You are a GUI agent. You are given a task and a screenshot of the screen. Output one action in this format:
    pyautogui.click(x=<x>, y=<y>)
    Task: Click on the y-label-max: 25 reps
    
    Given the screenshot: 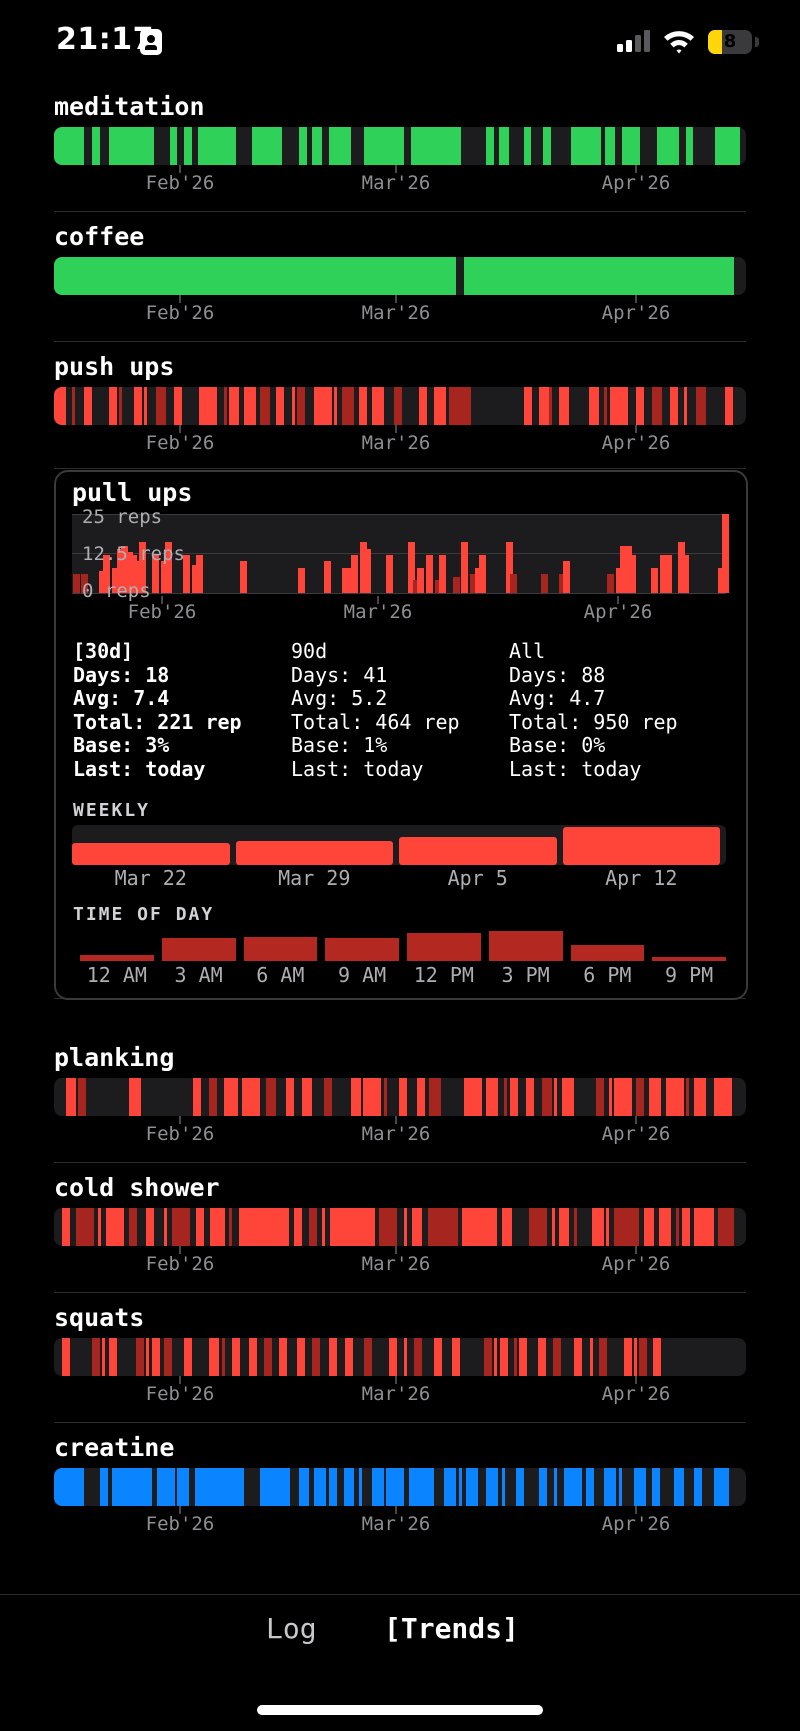 What is the action you would take?
    pyautogui.click(x=122, y=517)
    